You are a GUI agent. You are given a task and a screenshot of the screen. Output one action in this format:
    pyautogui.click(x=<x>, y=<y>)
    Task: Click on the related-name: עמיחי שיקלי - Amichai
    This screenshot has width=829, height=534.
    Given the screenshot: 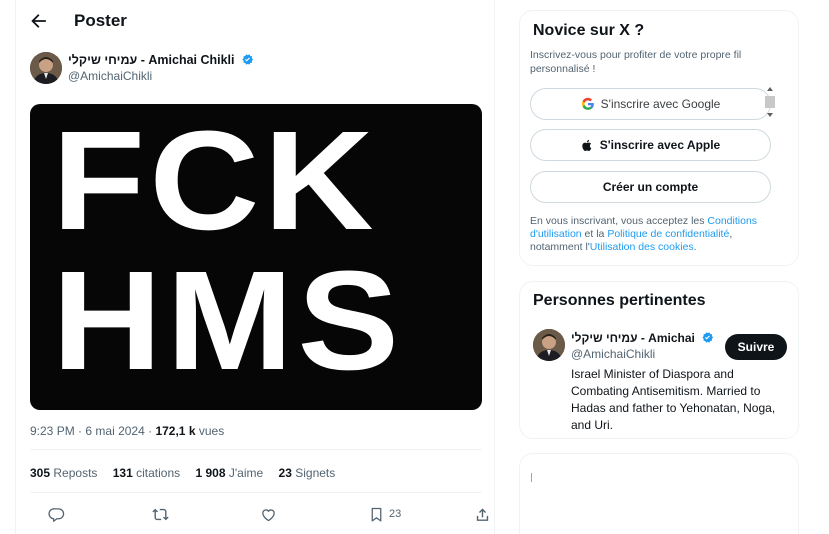 What is the action you would take?
    pyautogui.click(x=642, y=338)
    